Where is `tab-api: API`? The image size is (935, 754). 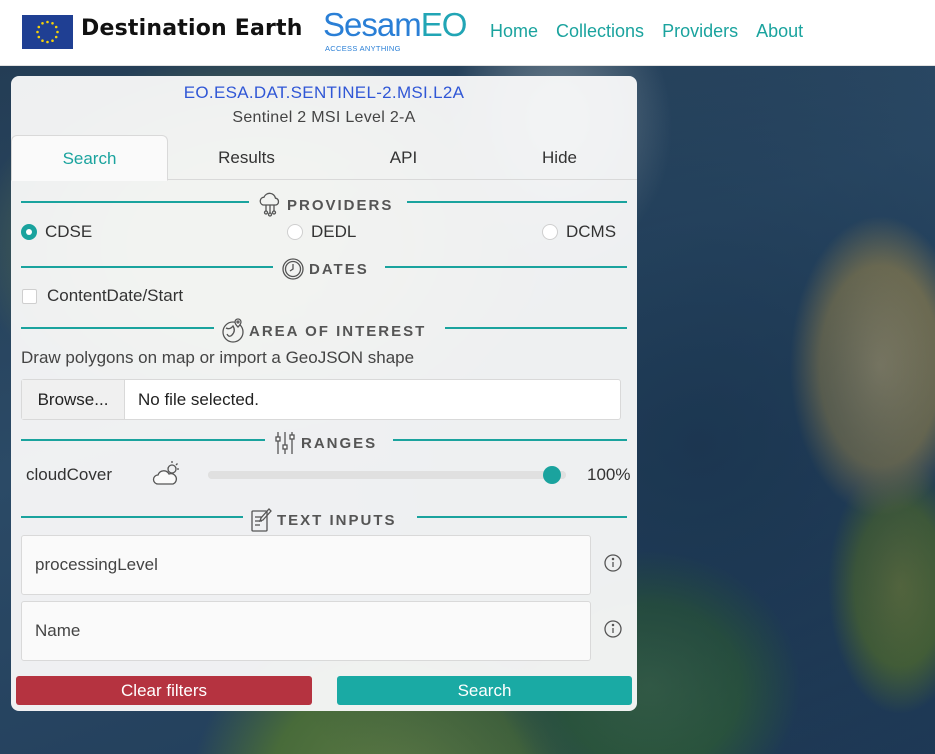 tab-api: API is located at coordinates (403, 157).